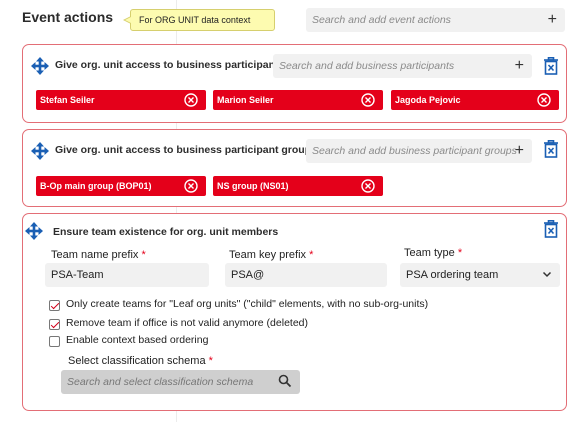 The image size is (578, 422). I want to click on event-actions-search: Search and add event actions +, so click(435, 20).